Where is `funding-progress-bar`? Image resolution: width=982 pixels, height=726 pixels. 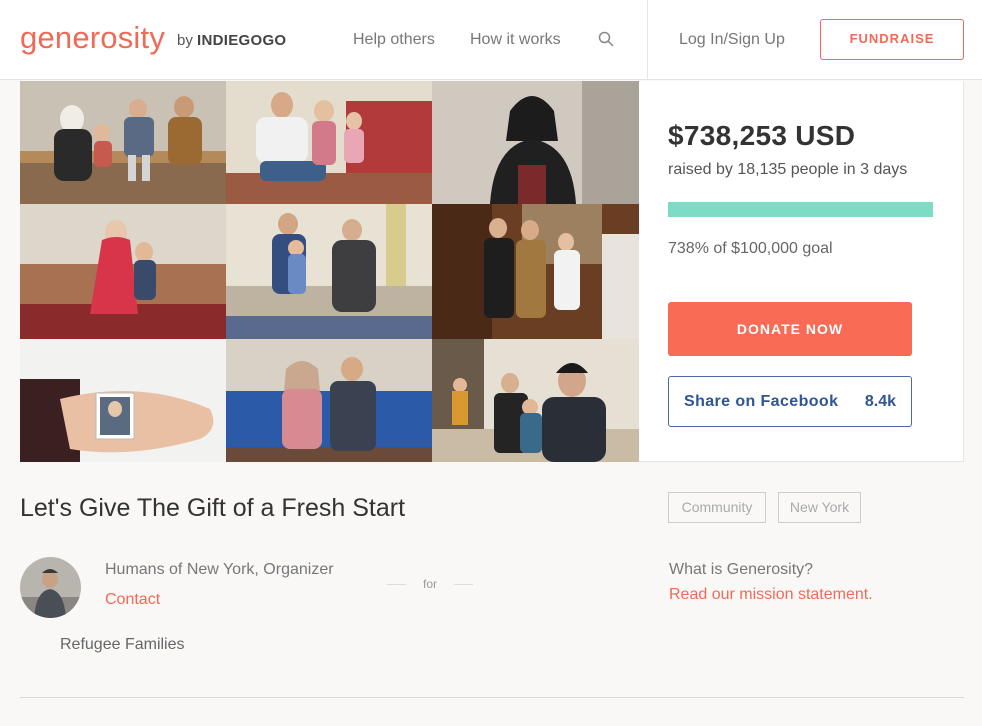
funding-progress-bar is located at coordinates (800, 209).